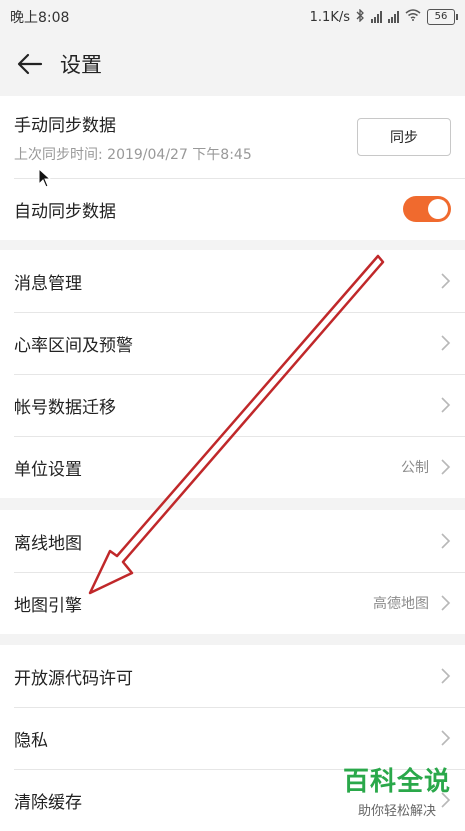 This screenshot has width=465, height=831. Describe the element at coordinates (232, 603) in the screenshot. I see `settings-row: 地图引擎 高德地图` at that location.